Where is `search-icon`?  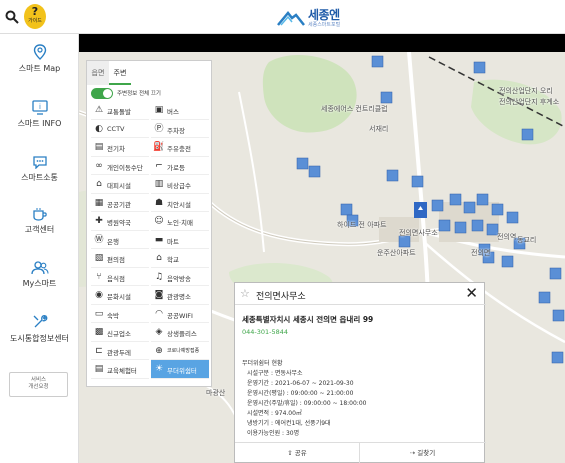
search-icon is located at coordinates (12, 16).